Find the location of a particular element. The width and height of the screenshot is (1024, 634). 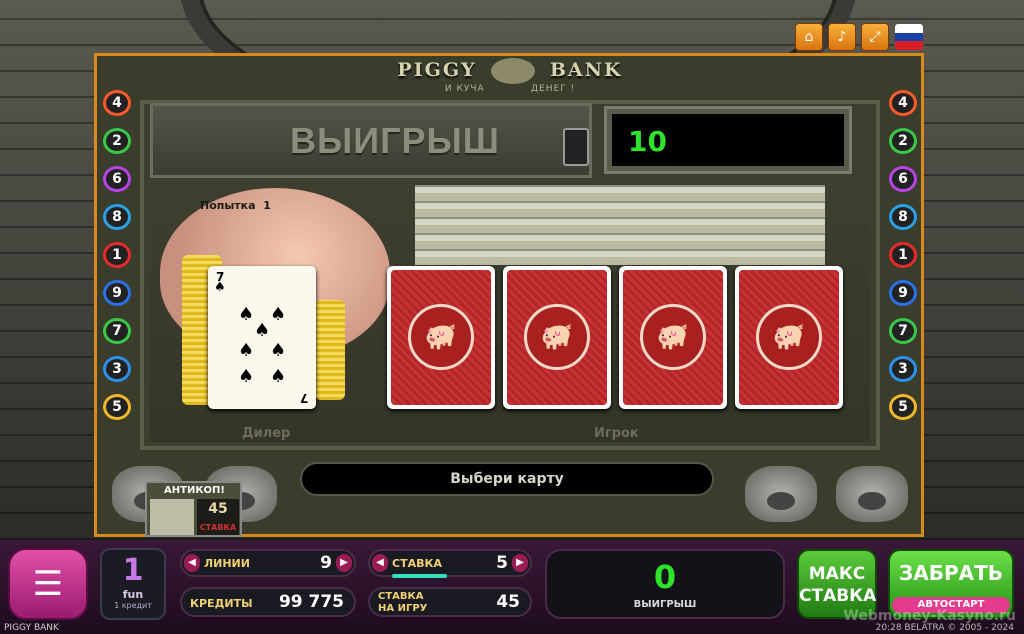

player-label: Игрок is located at coordinates (616, 433).